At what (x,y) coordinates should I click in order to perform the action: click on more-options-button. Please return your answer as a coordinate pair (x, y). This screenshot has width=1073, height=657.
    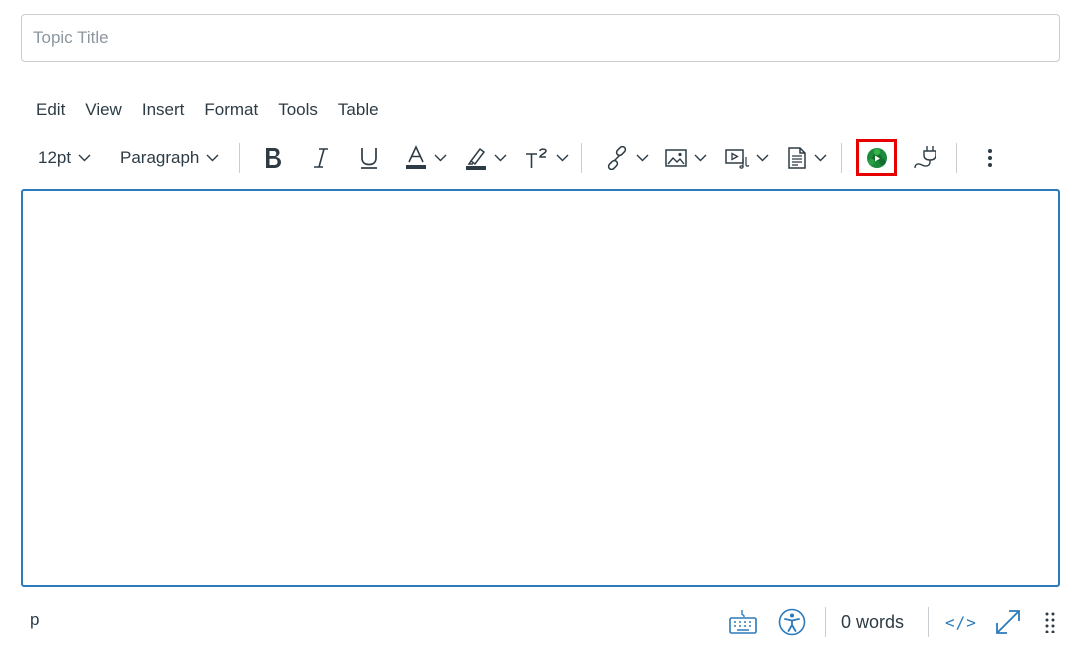
    Looking at the image, I should click on (990, 158).